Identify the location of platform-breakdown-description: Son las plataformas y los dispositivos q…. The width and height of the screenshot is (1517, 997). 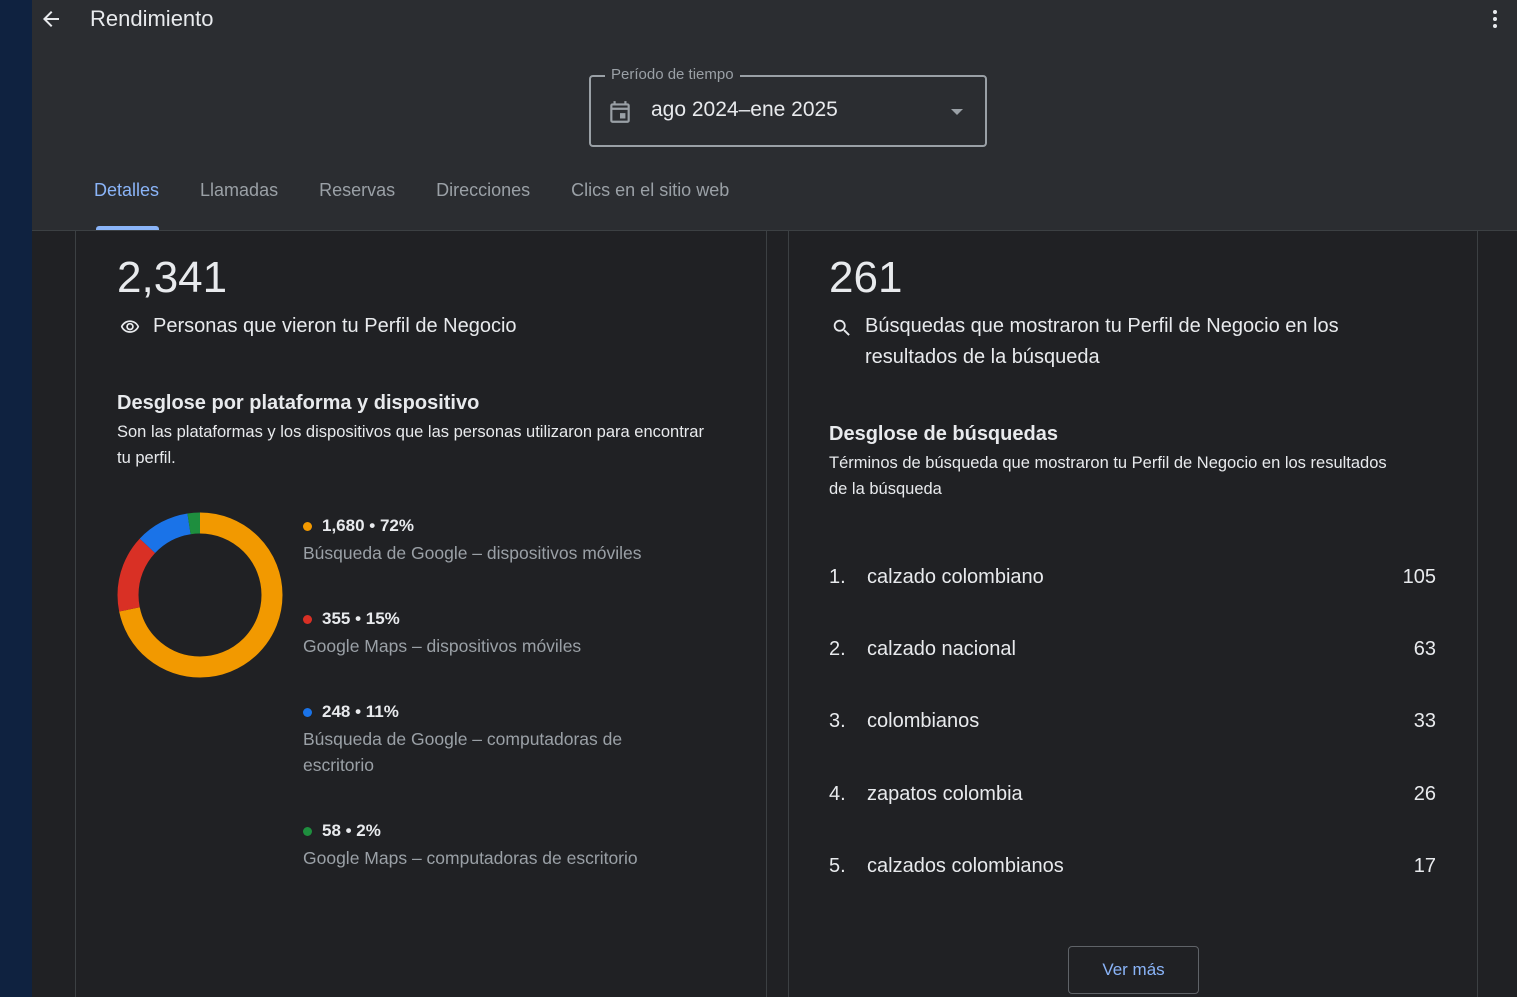
(410, 445).